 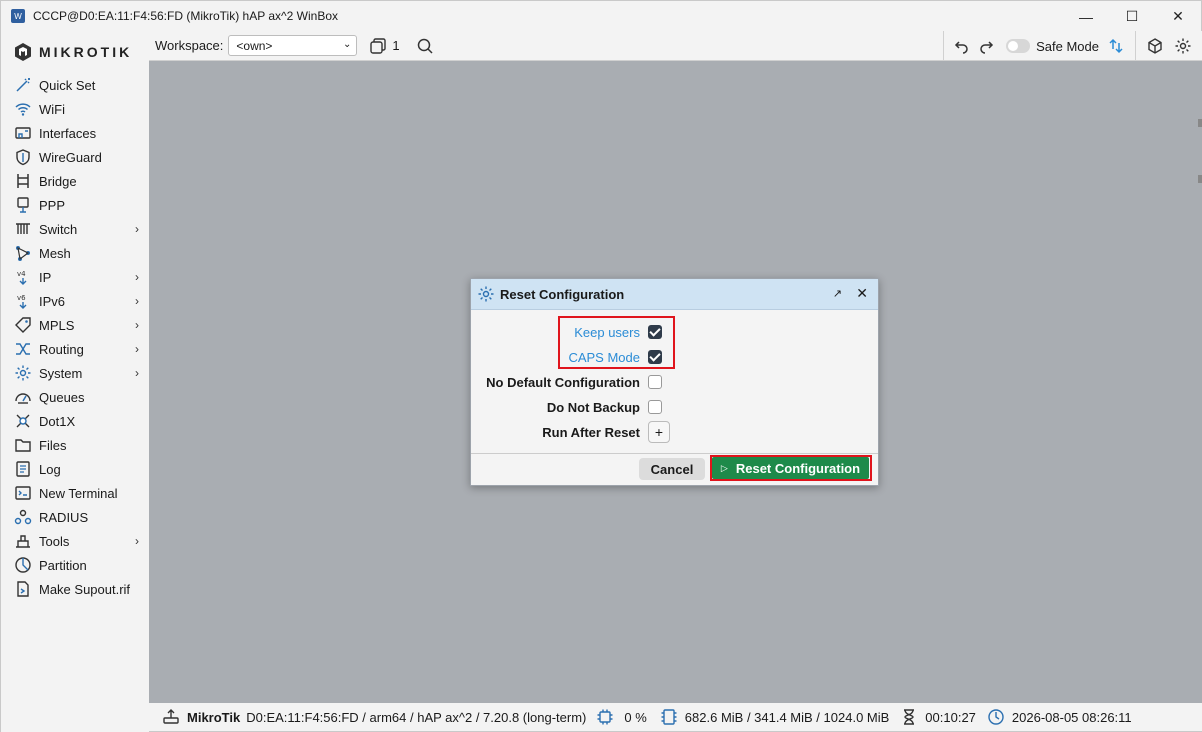 I want to click on mesh-icon, so click(x=23, y=253).